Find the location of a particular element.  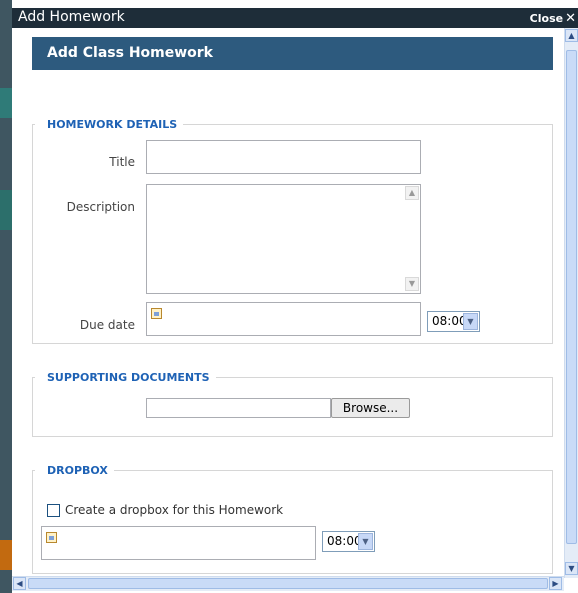

dropbox-time-select: 08:00 ▼ is located at coordinates (348, 541).